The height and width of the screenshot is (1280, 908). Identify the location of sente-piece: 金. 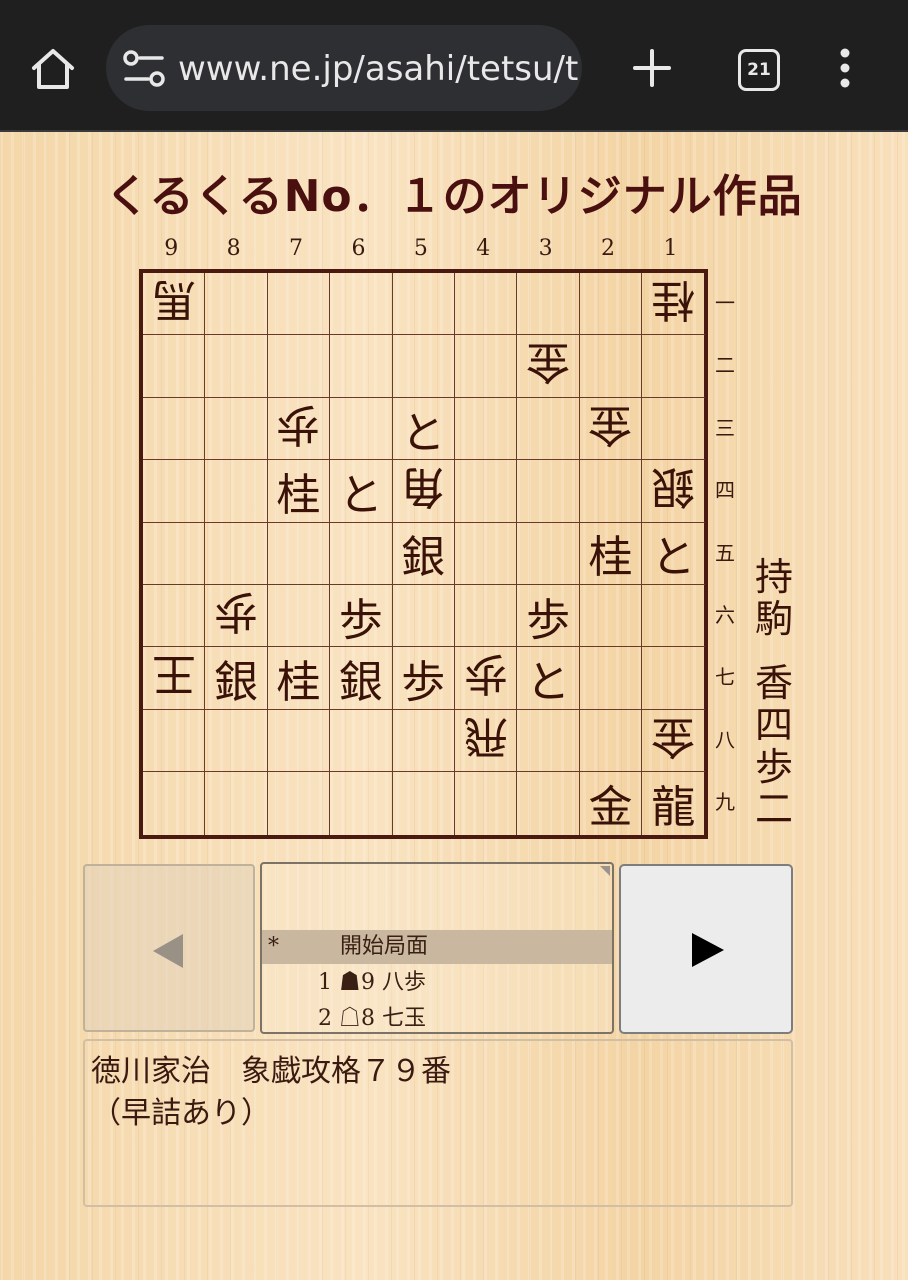
(610, 803).